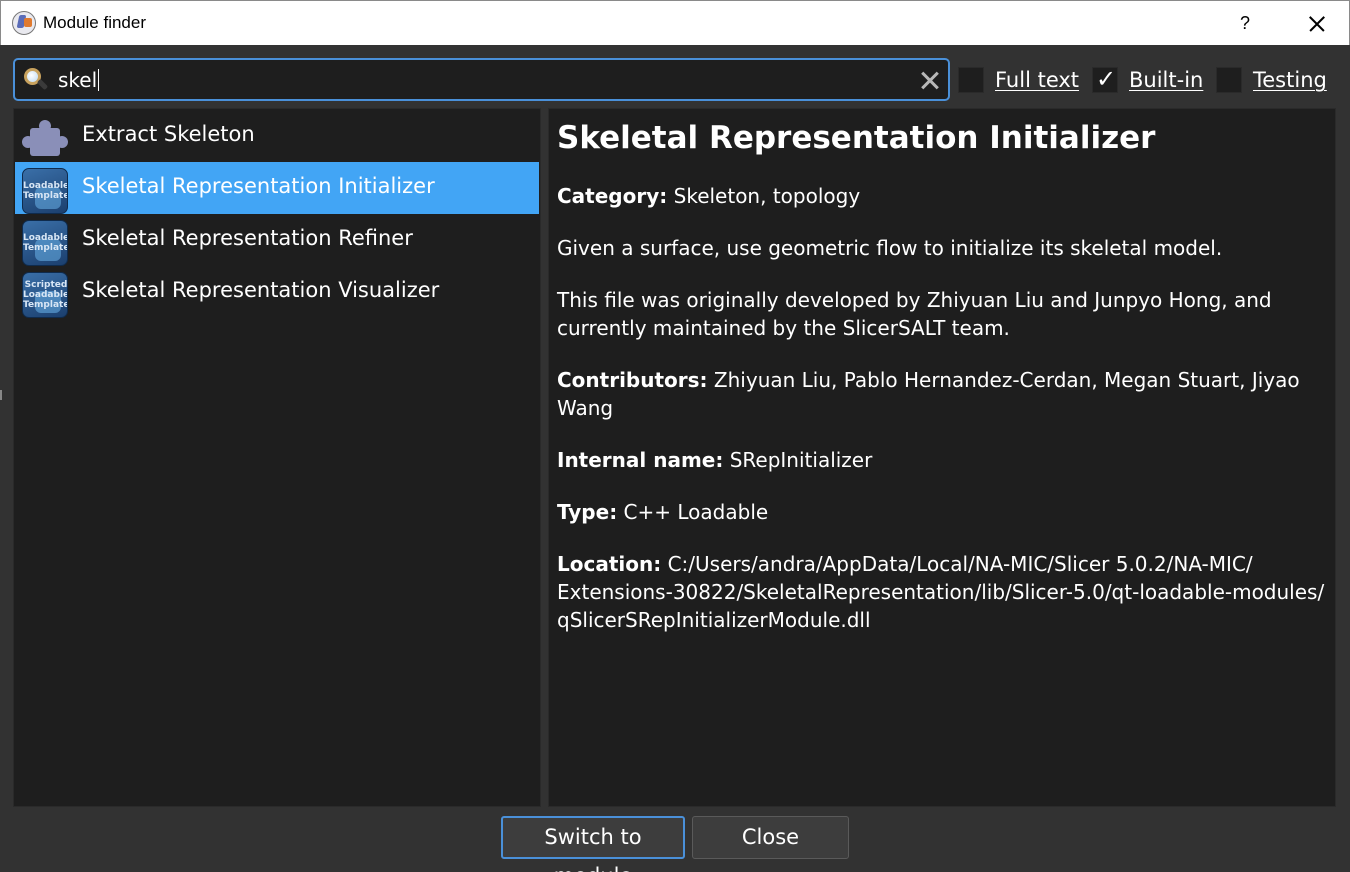  Describe the element at coordinates (1245, 23) in the screenshot. I see `help-button: ?` at that location.